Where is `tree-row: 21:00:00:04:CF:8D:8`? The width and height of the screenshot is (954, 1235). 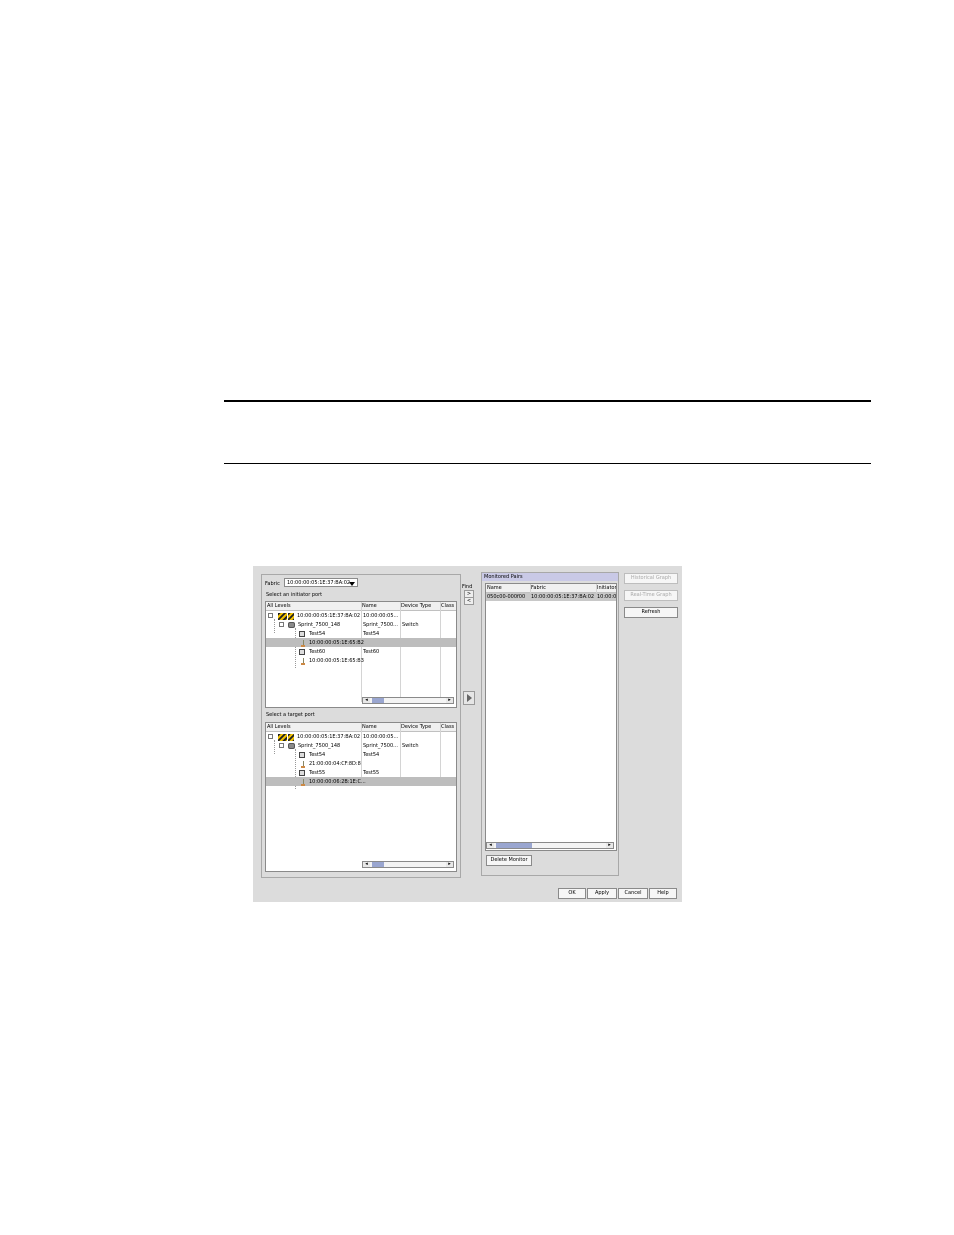
tree-row: 21:00:00:04:CF:8D:8 is located at coordinates (361, 763).